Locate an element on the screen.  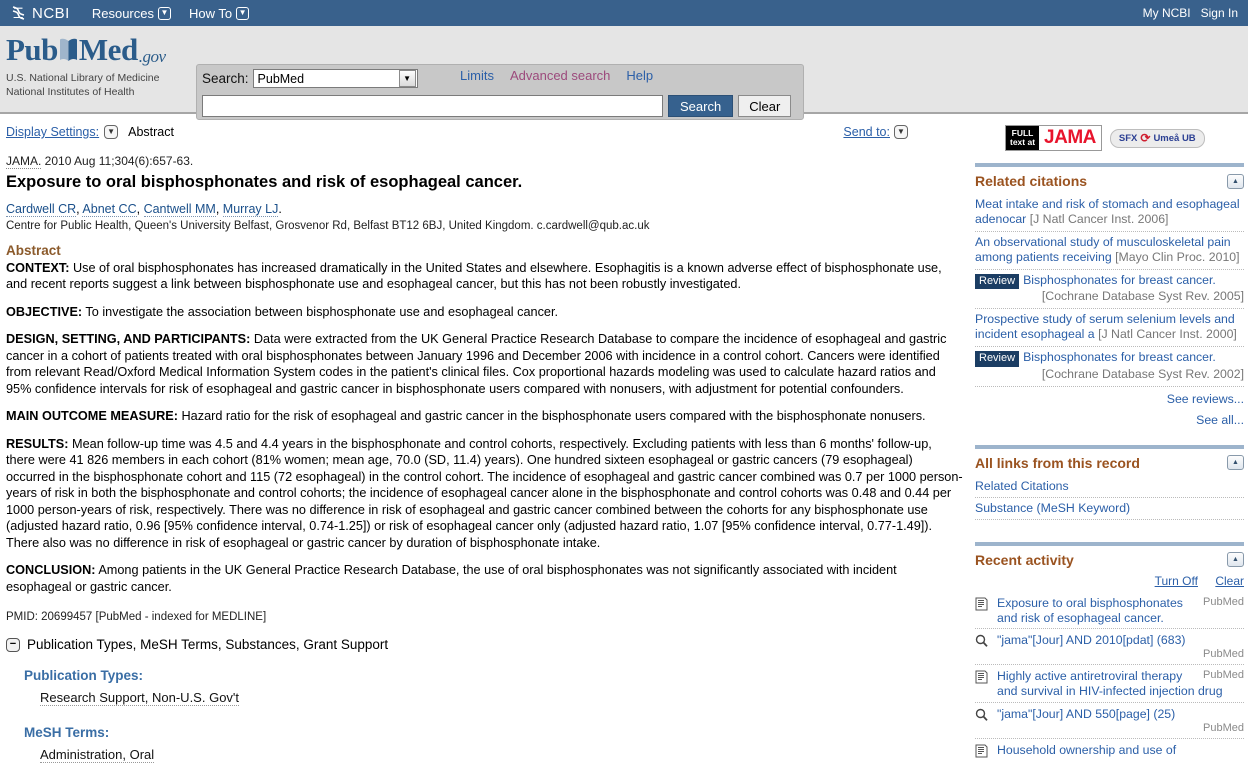
limits-link: Limits is located at coordinates (477, 75).